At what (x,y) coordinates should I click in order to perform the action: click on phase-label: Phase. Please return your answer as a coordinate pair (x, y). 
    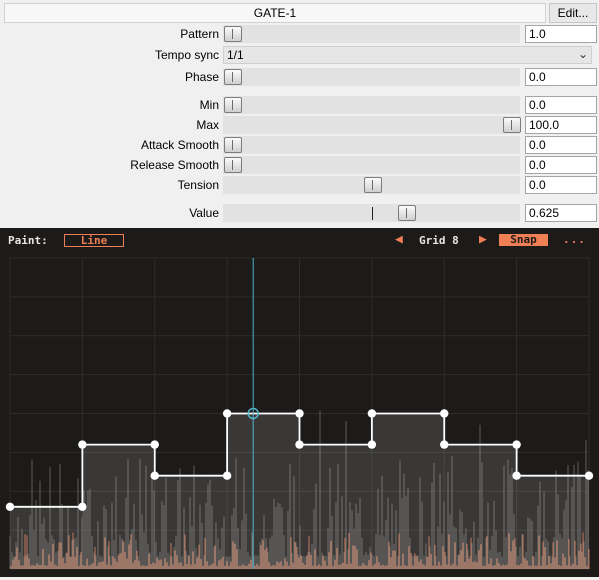
    Looking at the image, I should click on (201, 77).